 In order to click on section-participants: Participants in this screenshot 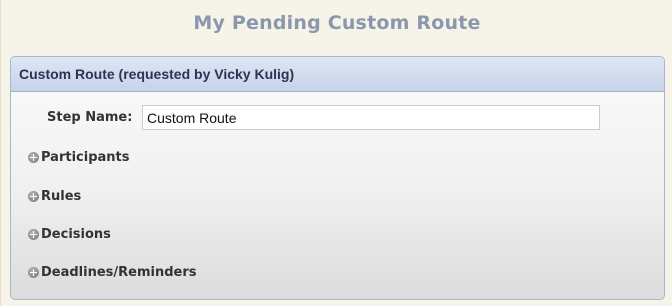, I will do `click(78, 157)`.